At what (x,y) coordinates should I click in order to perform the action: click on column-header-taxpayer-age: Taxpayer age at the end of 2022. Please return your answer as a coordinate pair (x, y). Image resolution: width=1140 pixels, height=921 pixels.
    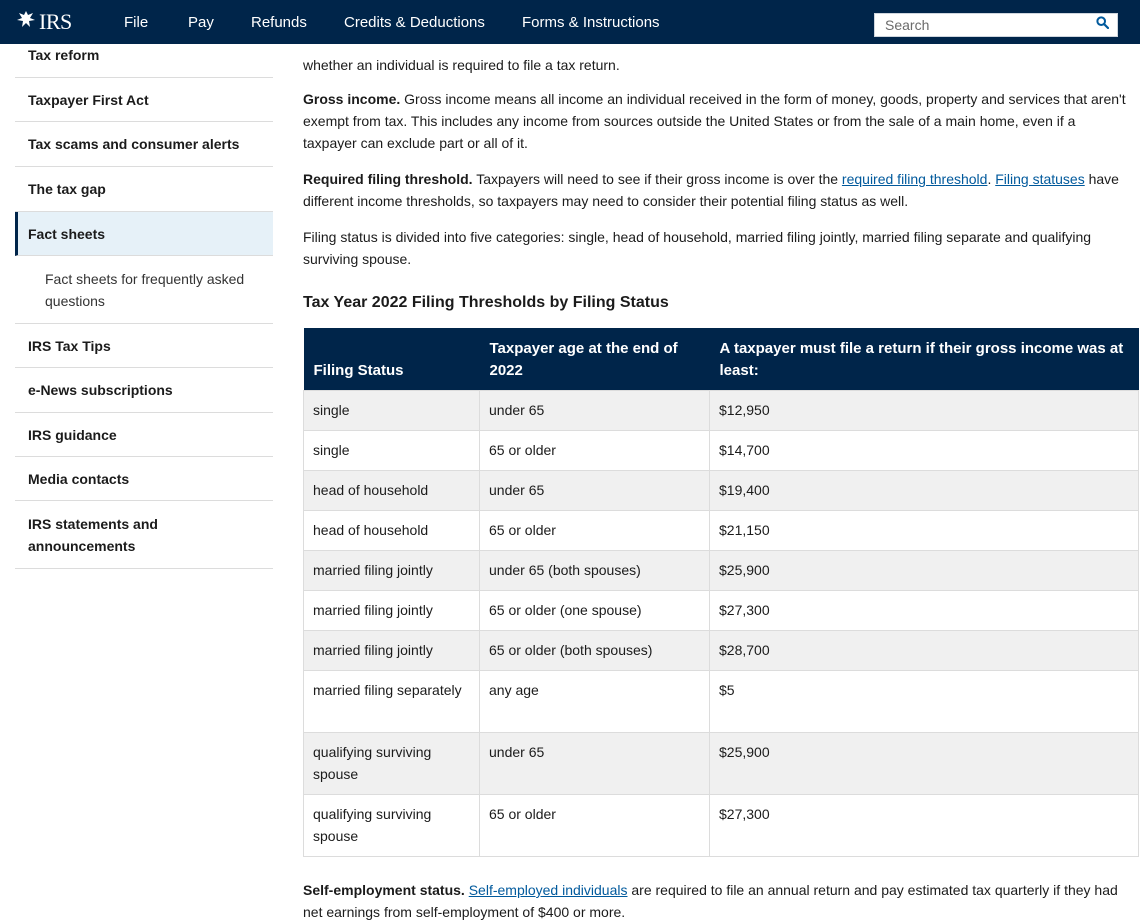
    Looking at the image, I should click on (594, 359).